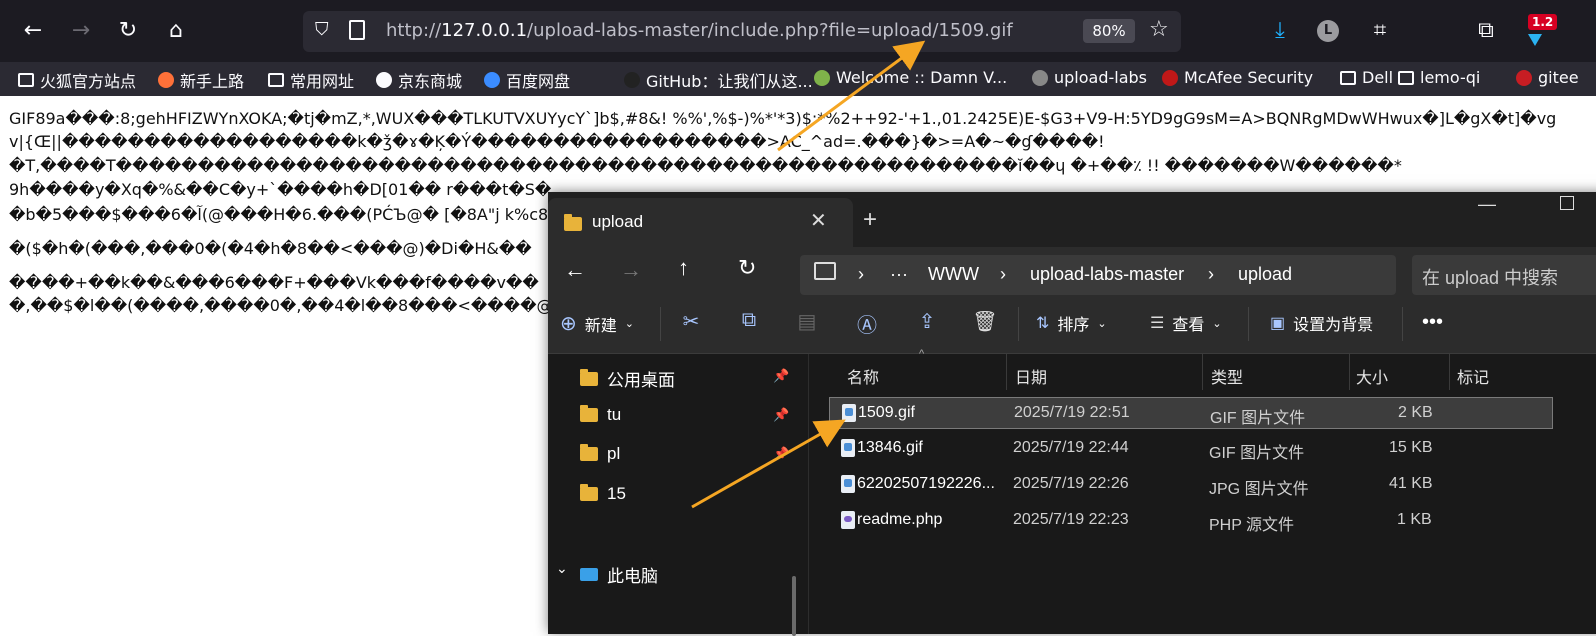  What do you see at coordinates (1439, 77) in the screenshot?
I see `bookmark-item: lemo-qi` at bounding box center [1439, 77].